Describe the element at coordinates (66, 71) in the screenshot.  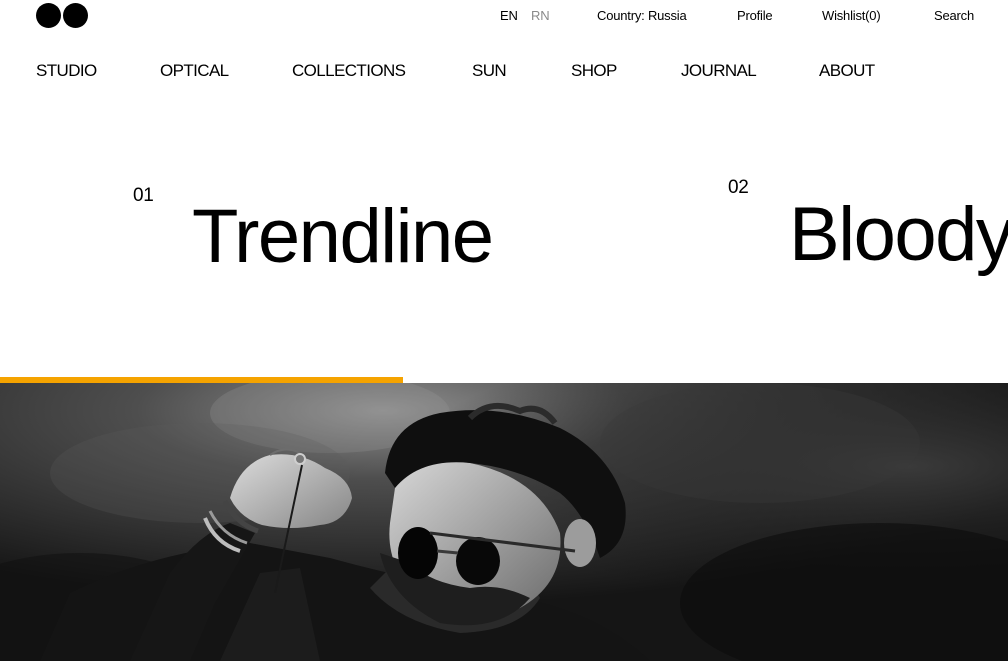
I see `nav-item-studio: STUDIO` at that location.